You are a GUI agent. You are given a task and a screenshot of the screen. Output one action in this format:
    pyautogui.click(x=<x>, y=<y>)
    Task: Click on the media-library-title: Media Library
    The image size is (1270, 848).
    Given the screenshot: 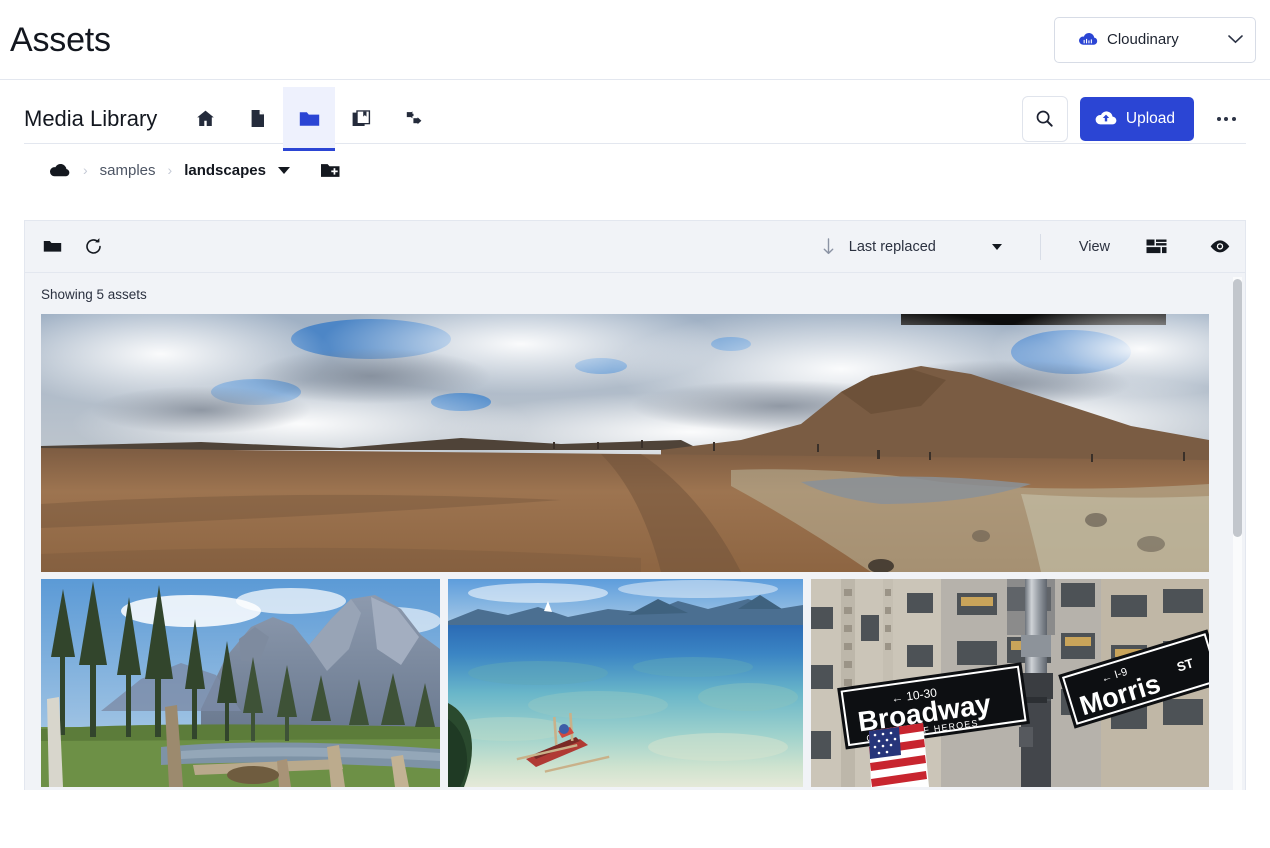 What is the action you would take?
    pyautogui.click(x=91, y=118)
    